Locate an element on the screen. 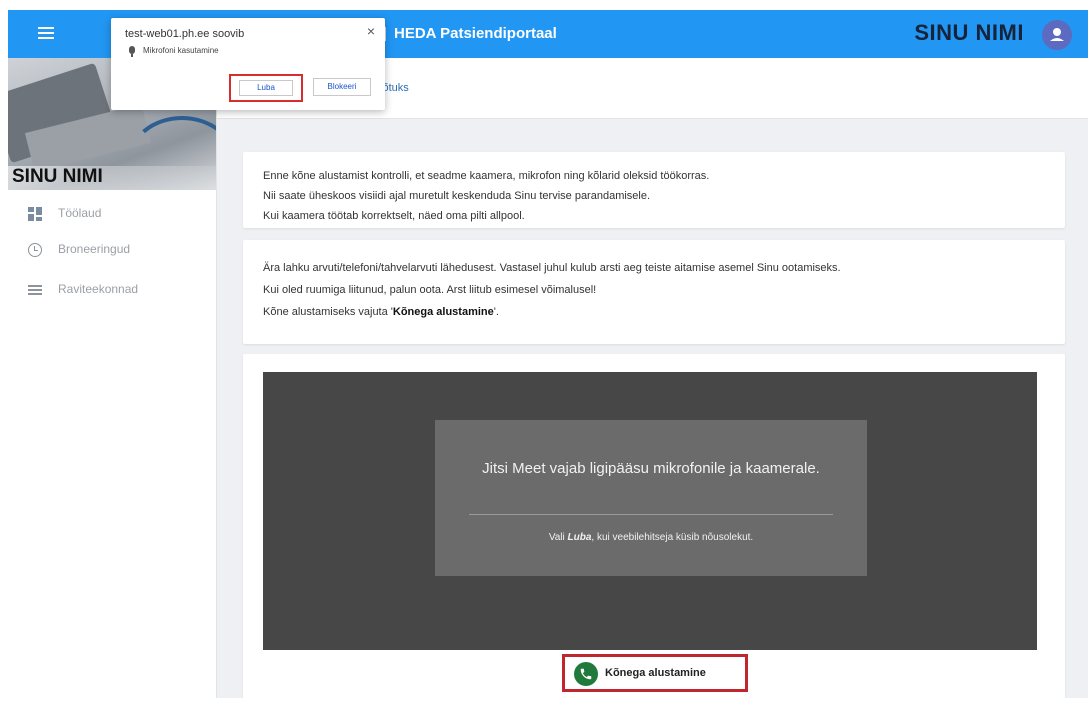 Image resolution: width=1092 pixels, height=702 pixels. user-icon is located at coordinates (1057, 34).